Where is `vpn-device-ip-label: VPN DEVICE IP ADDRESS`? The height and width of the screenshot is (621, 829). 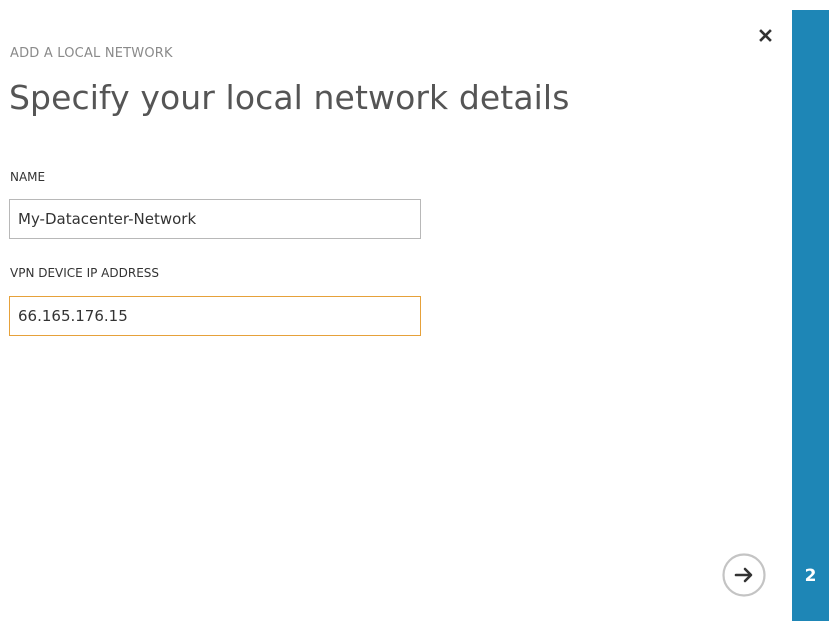 vpn-device-ip-label: VPN DEVICE IP ADDRESS is located at coordinates (85, 273).